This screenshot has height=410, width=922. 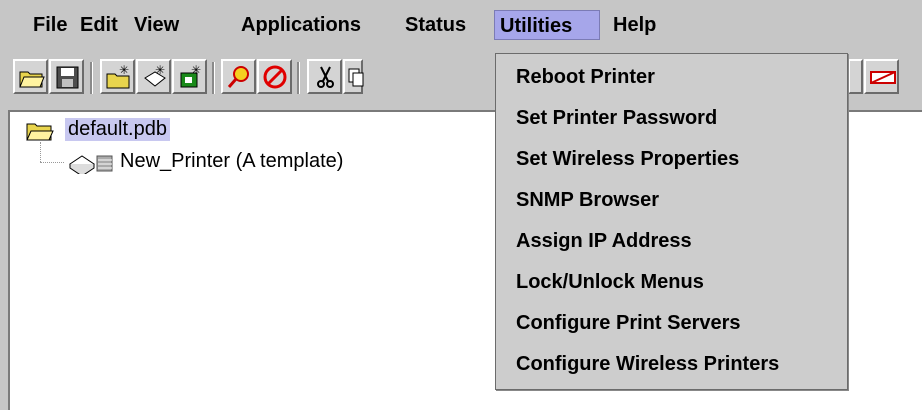 I want to click on menu-item-snmp-browser: SNMP Browser, so click(x=587, y=200).